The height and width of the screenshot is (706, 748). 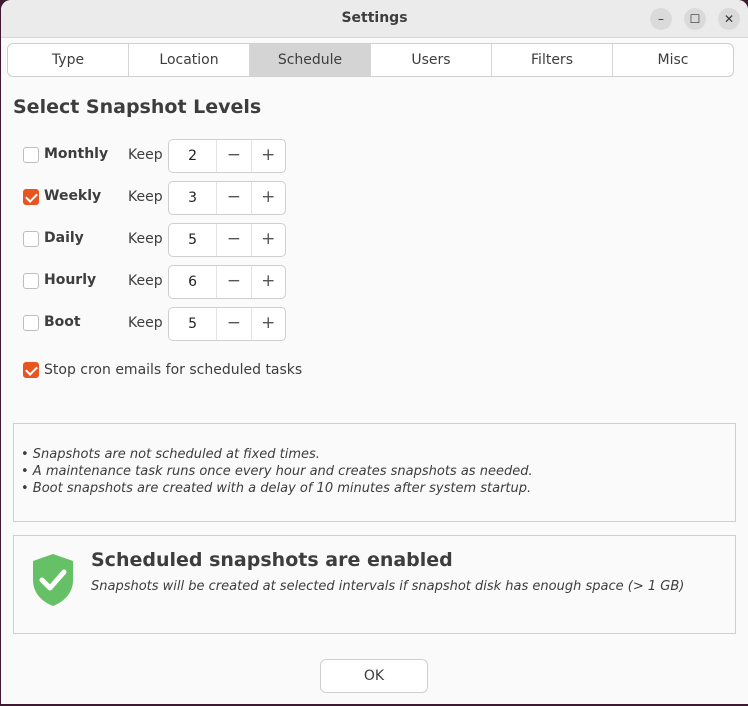 I want to click on weekly-label: Weekly, so click(x=72, y=196).